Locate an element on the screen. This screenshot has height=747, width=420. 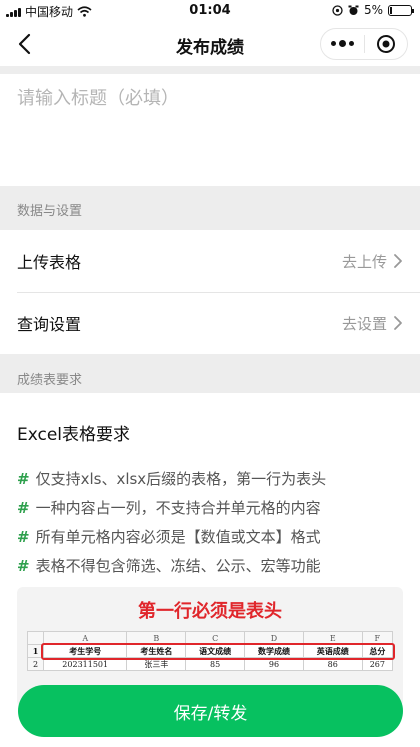
upload-table-cell: 上传表格 去上传 is located at coordinates (210, 261).